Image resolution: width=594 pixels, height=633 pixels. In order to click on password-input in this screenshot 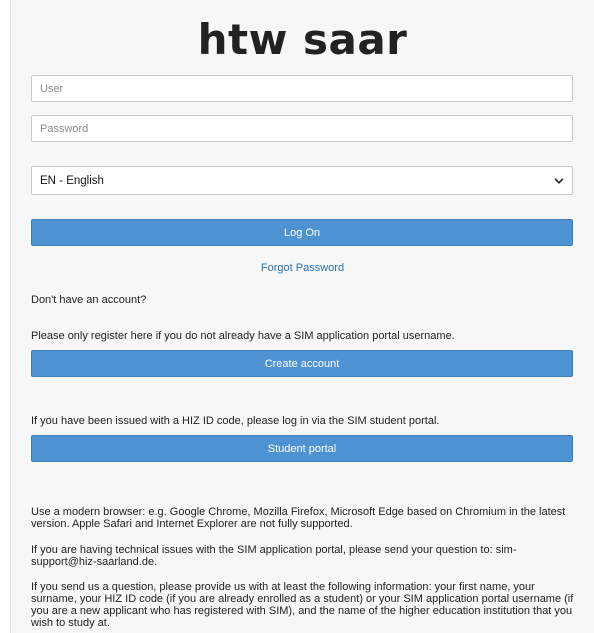, I will do `click(302, 128)`.